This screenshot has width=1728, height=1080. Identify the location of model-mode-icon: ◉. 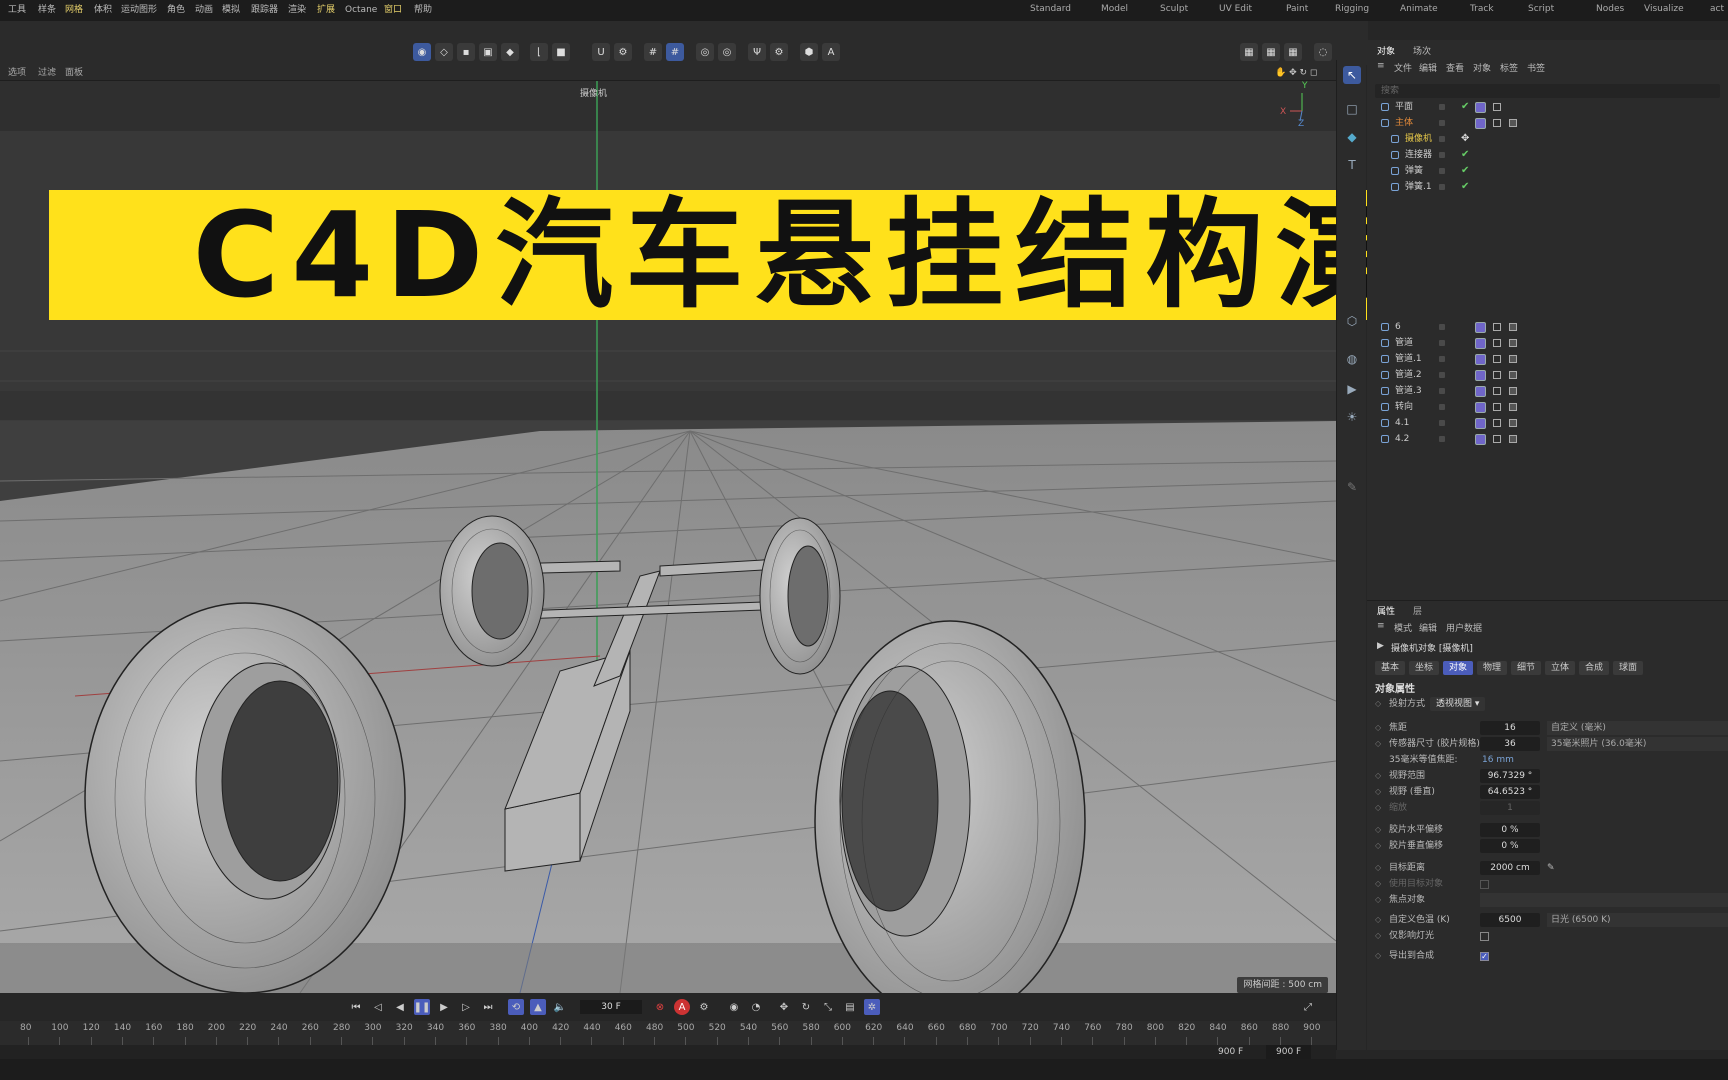
(422, 52).